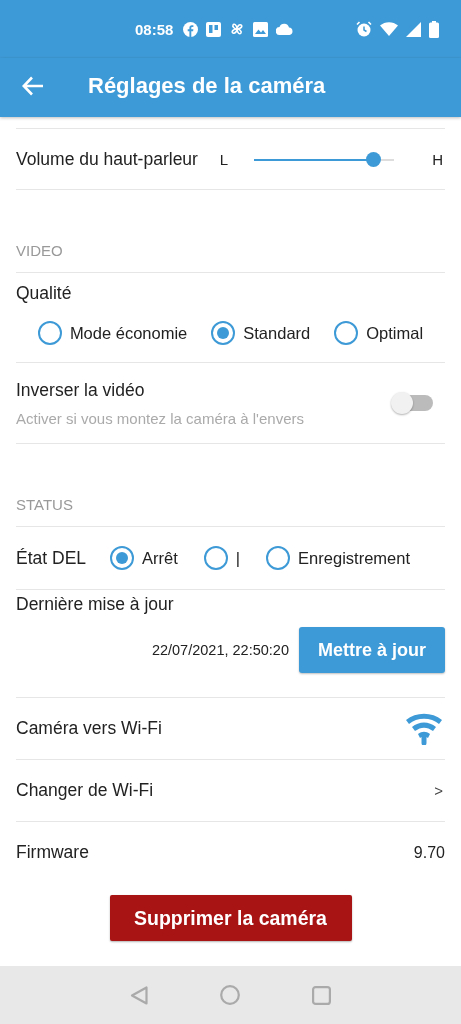 Image resolution: width=461 pixels, height=1024 pixels. What do you see at coordinates (95, 604) in the screenshot?
I see `setting-label: Dernière mise à jour` at bounding box center [95, 604].